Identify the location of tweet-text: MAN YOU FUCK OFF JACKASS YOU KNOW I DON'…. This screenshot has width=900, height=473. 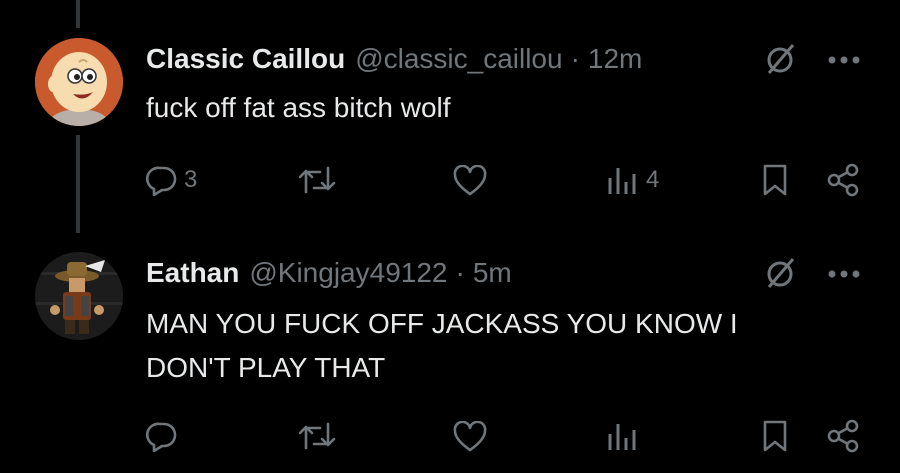
(442, 345).